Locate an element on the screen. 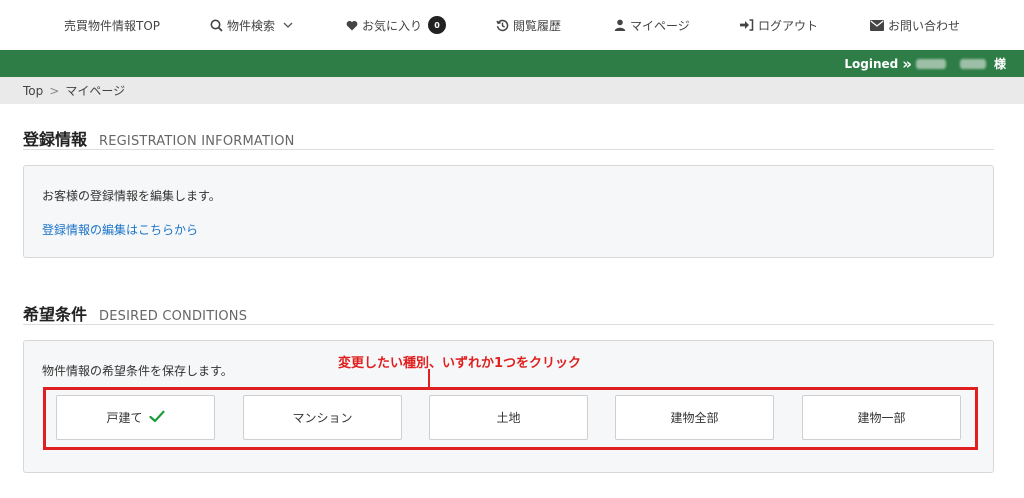 This screenshot has height=498, width=1024. nav-mypage-label: マイページ is located at coordinates (660, 25).